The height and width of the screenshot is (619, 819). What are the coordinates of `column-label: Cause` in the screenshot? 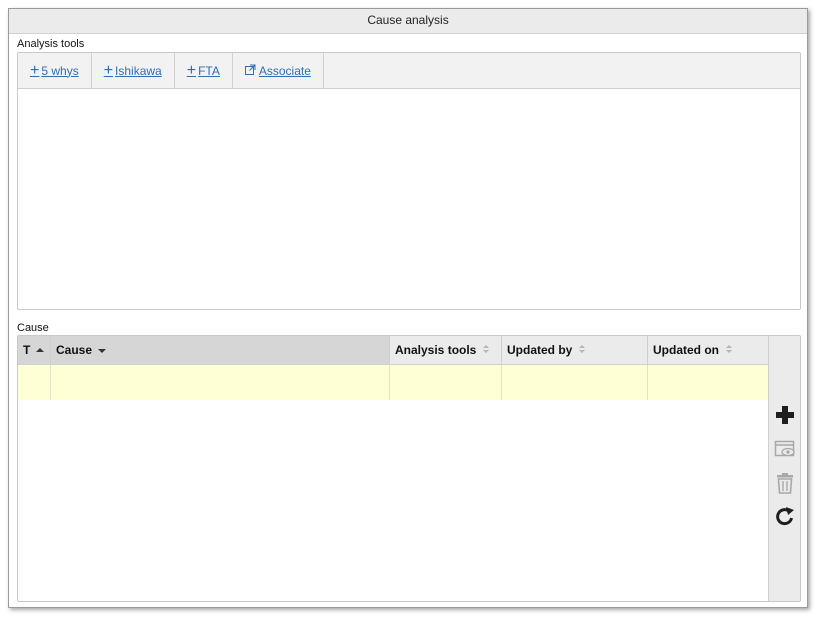 It's located at (74, 350).